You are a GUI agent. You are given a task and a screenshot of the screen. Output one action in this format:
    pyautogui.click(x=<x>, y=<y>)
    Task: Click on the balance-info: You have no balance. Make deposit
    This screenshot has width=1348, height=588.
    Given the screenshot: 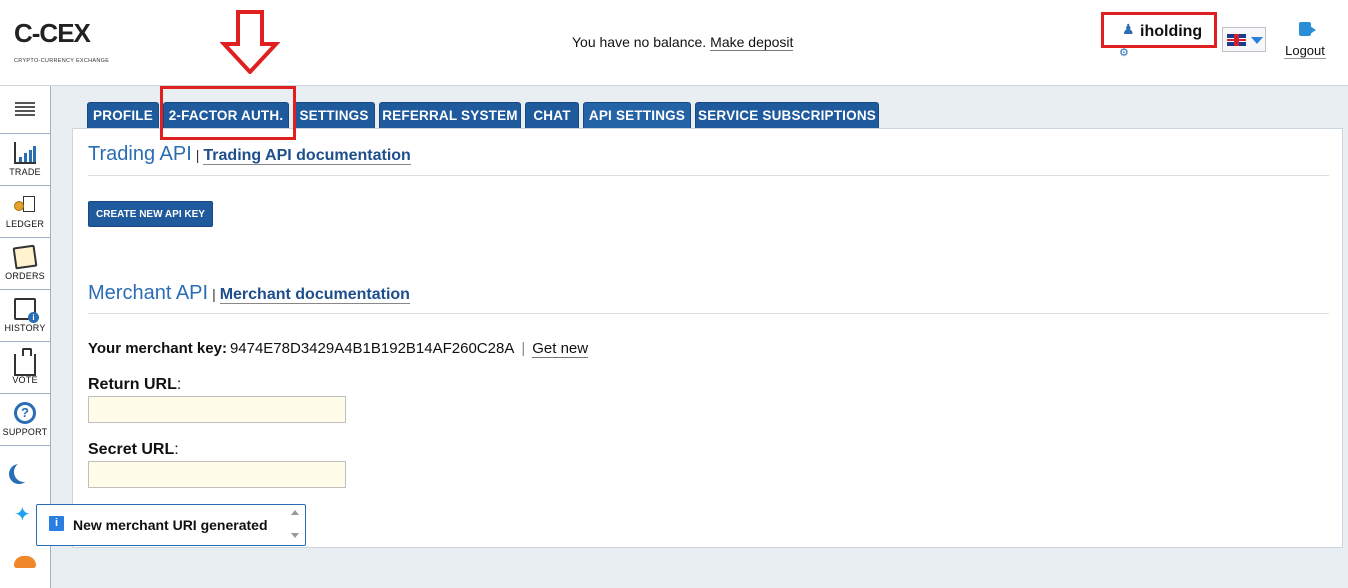 What is the action you would take?
    pyautogui.click(x=683, y=42)
    